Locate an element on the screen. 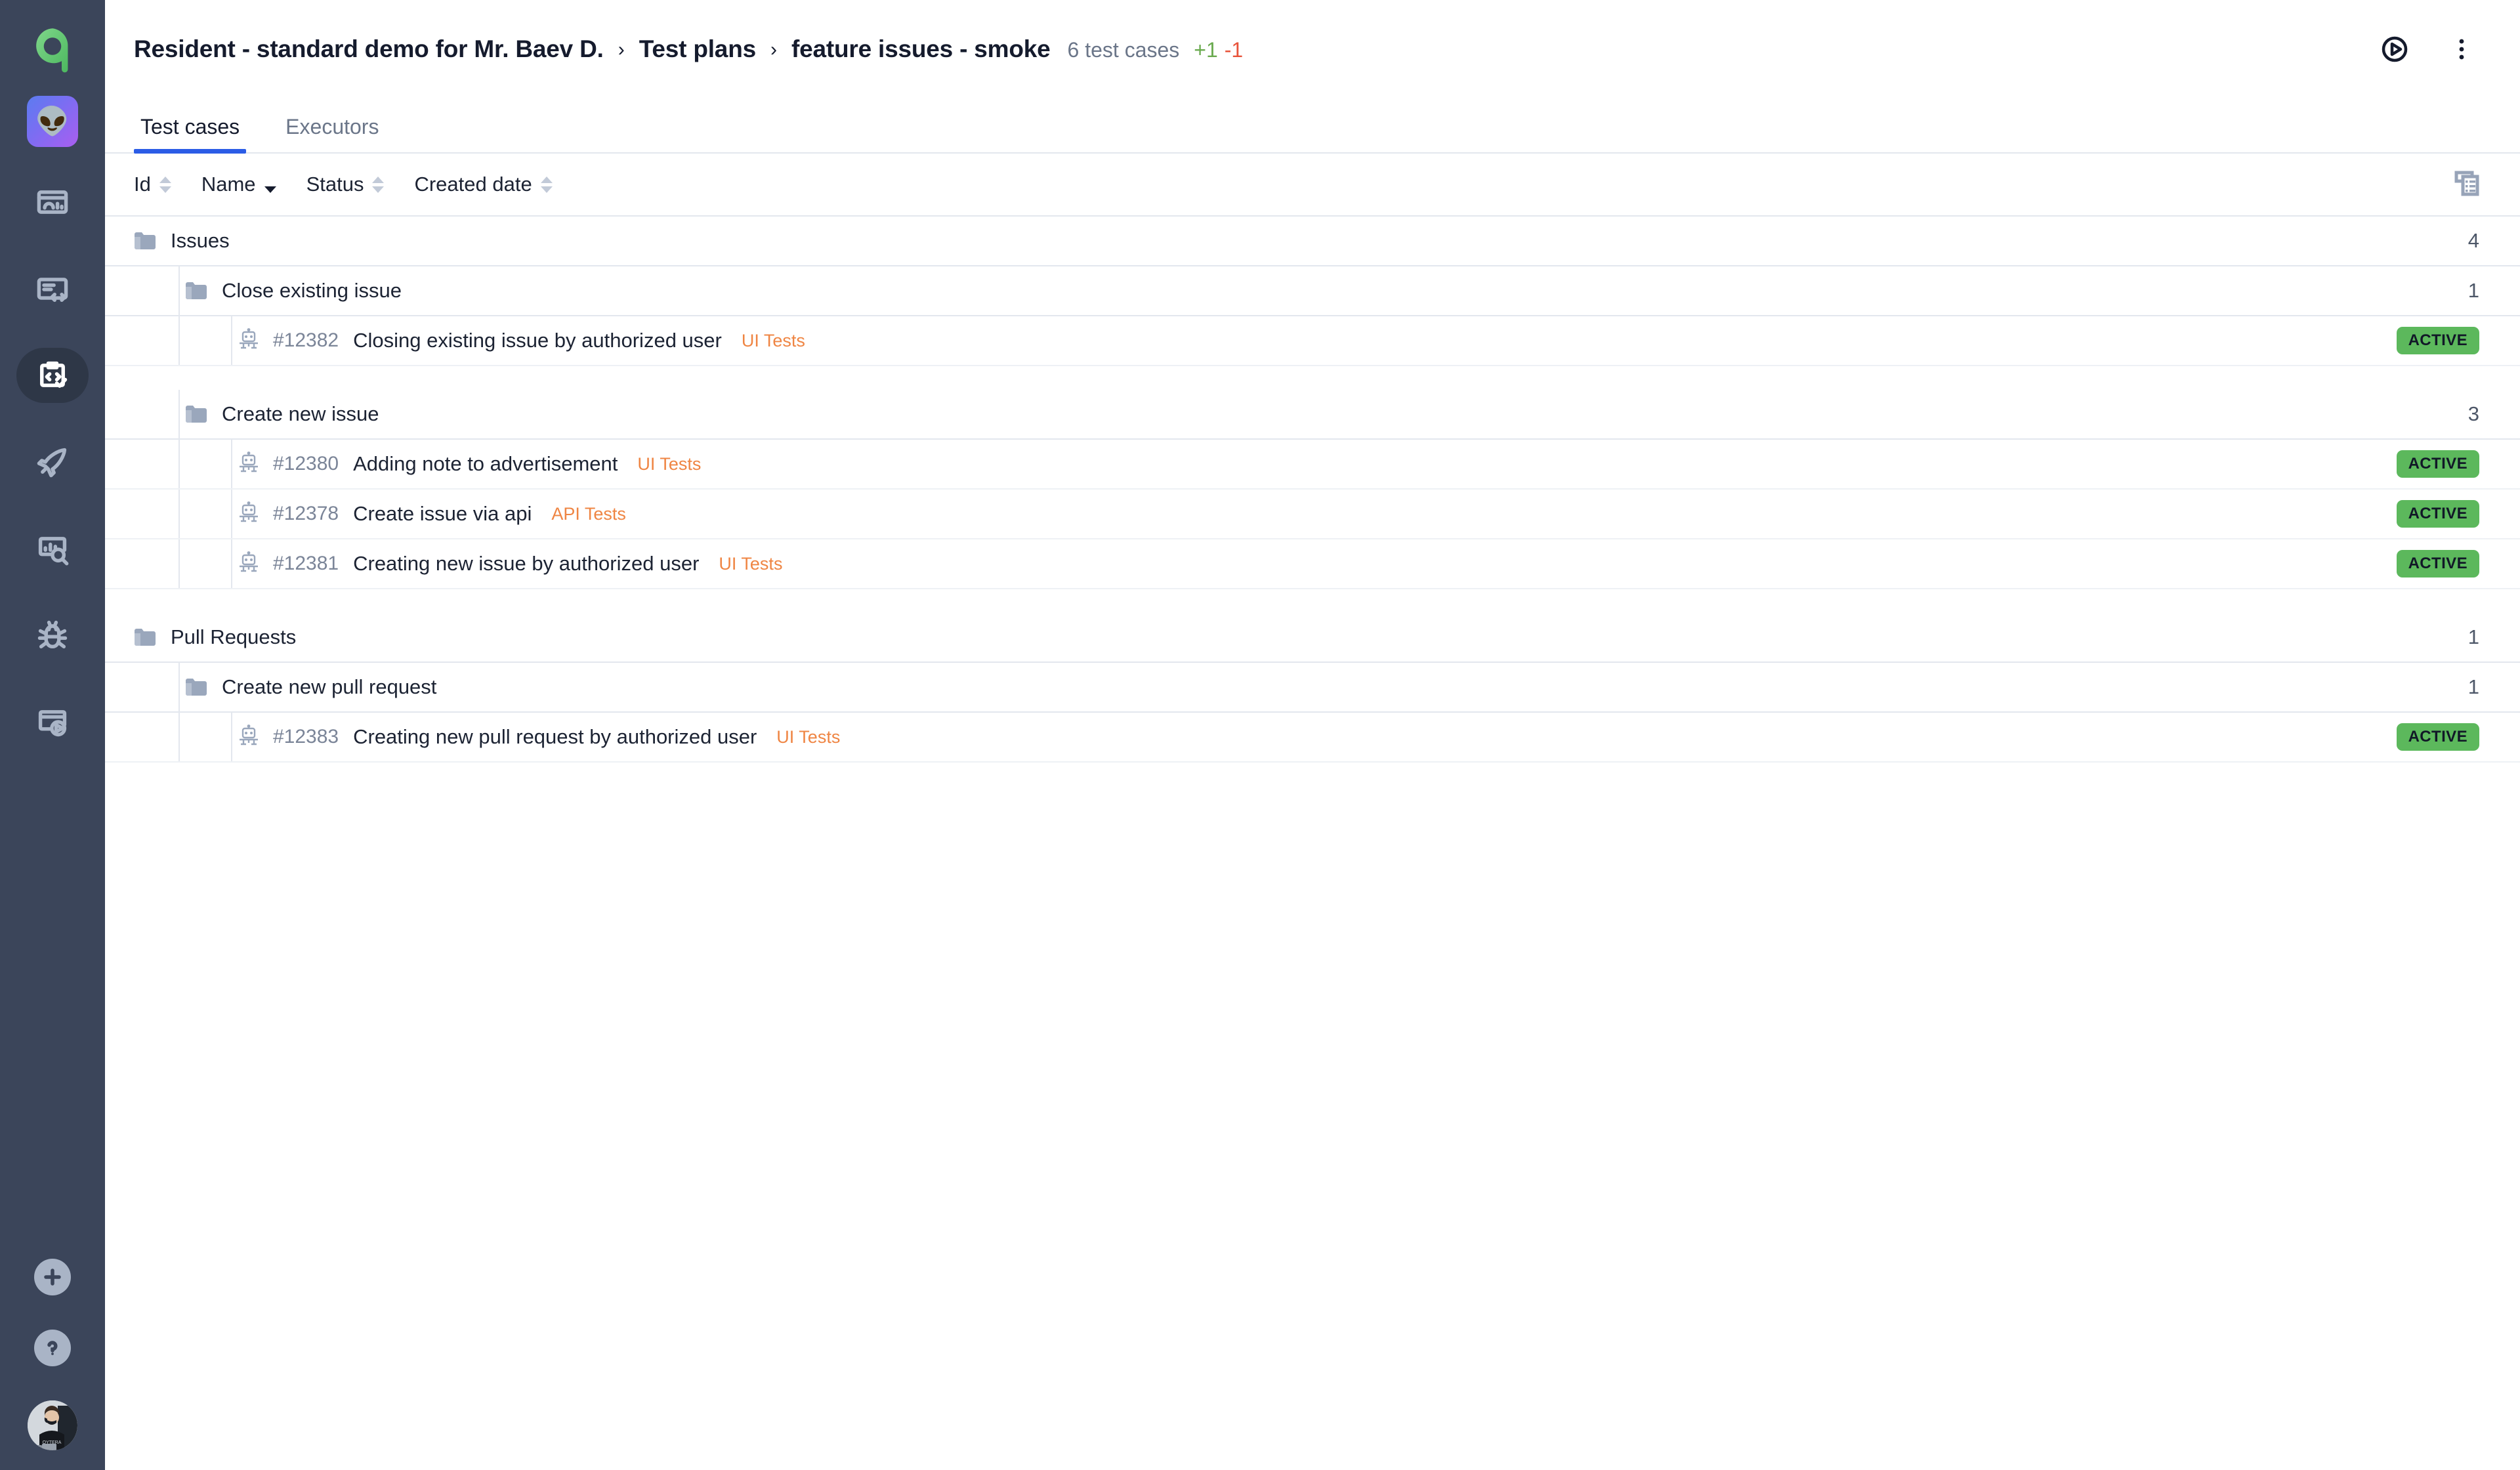 The height and width of the screenshot is (1470, 2520). tree-subgroup-row: Create new pull request 1 is located at coordinates (1312, 688).